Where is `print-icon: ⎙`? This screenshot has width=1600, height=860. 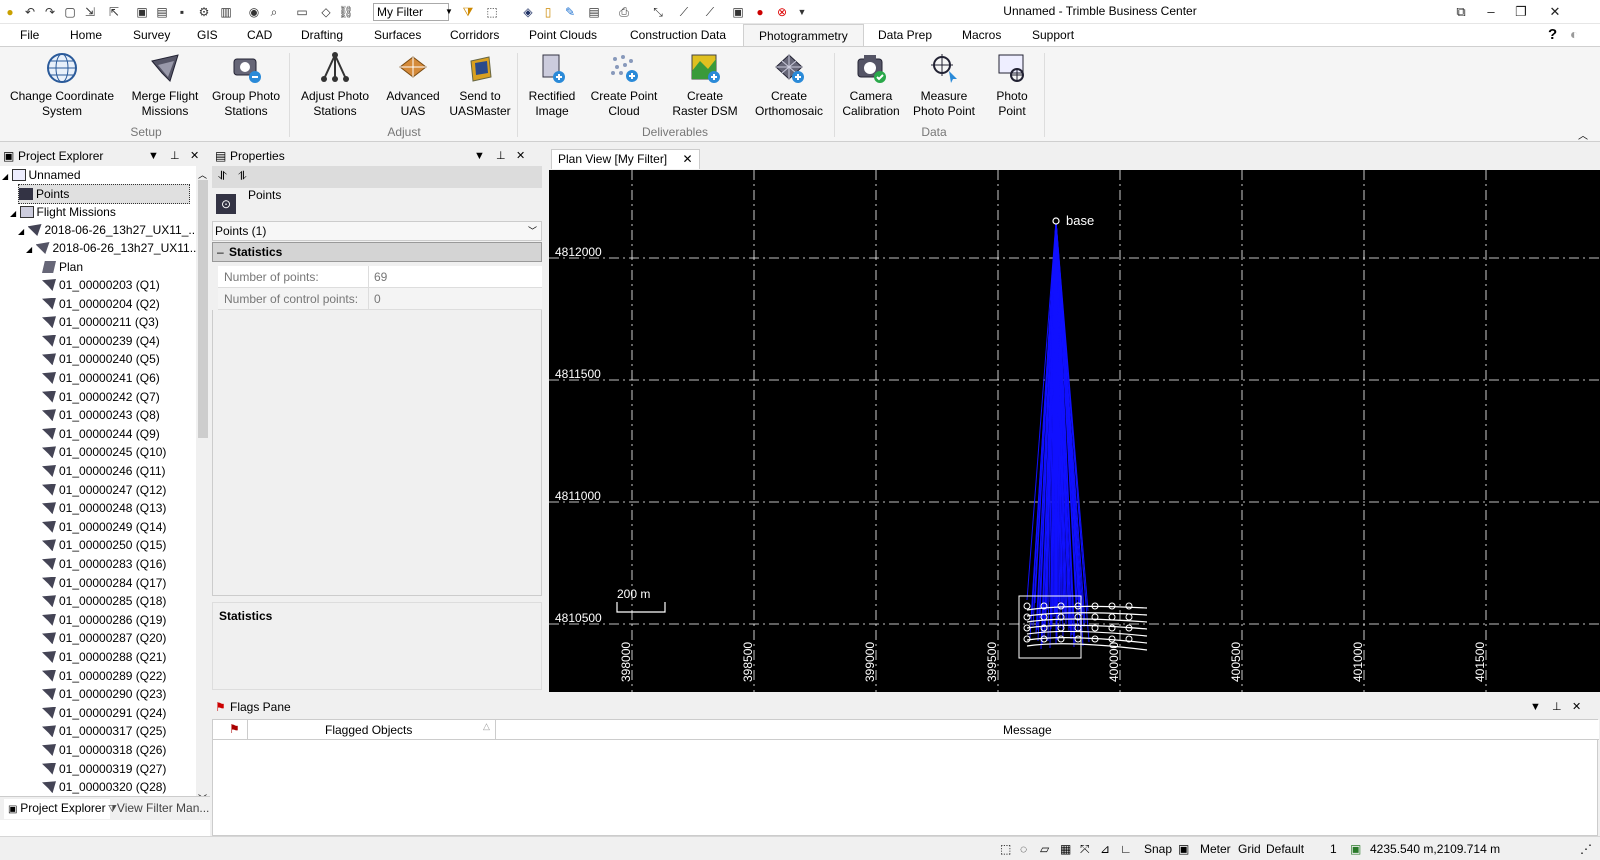 print-icon: ⎙ is located at coordinates (624, 12).